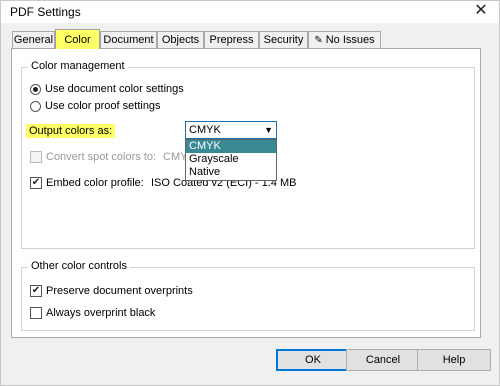 The image size is (500, 386). I want to click on use-color-proof-radio: Use color proof settings, so click(95, 106).